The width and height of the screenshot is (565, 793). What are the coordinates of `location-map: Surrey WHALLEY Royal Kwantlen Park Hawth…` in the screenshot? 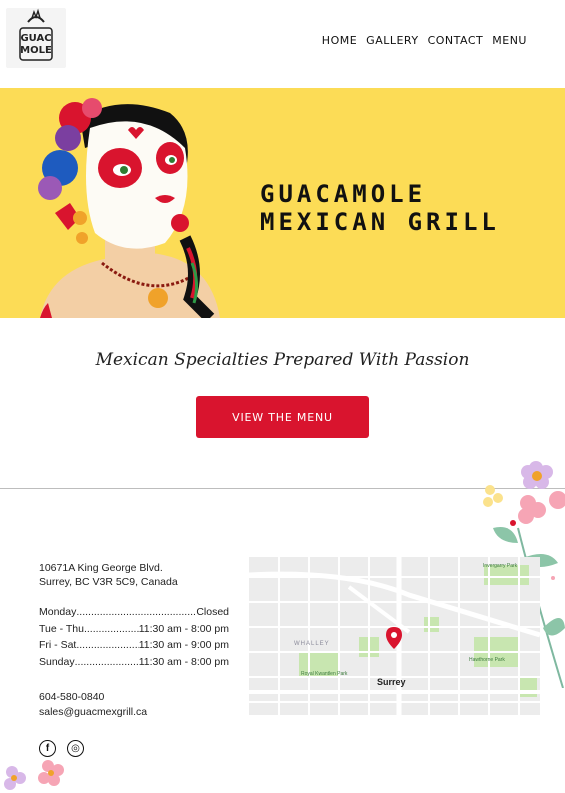 It's located at (394, 636).